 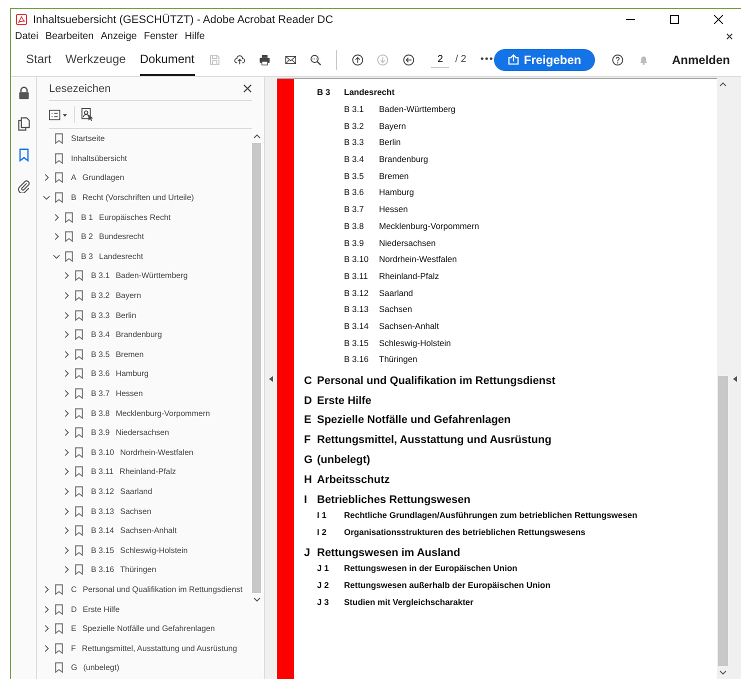 I want to click on bookmark-item: A Grundlagen, so click(x=97, y=177).